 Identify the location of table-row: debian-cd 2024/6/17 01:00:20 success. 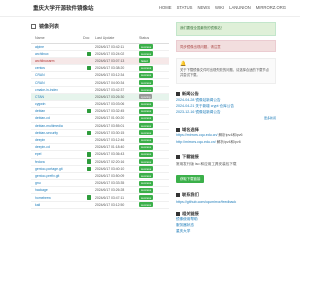
(100, 118).